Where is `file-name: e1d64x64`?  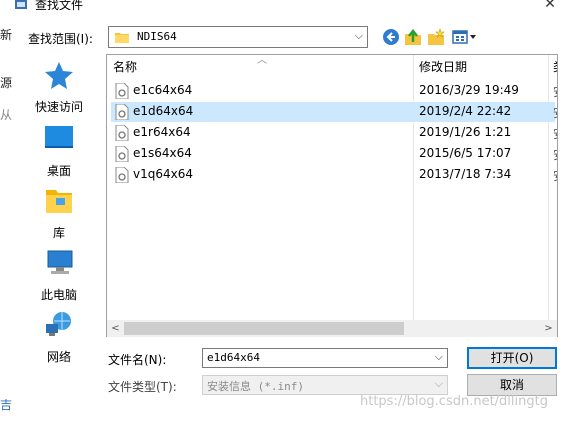 file-name: e1d64x64 is located at coordinates (163, 111).